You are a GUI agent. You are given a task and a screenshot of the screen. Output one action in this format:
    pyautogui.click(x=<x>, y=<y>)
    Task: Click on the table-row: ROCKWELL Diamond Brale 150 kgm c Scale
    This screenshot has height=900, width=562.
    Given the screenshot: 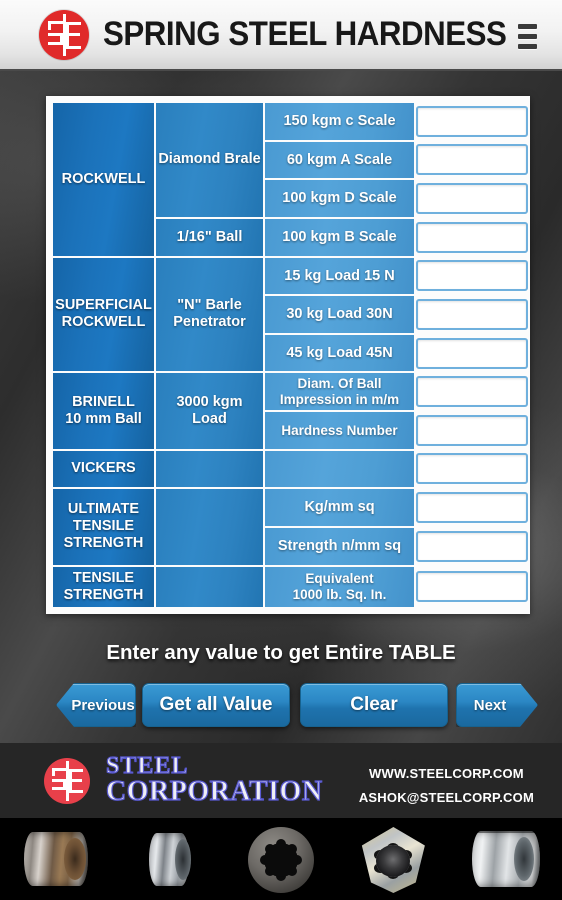 What is the action you would take?
    pyautogui.click(x=290, y=179)
    